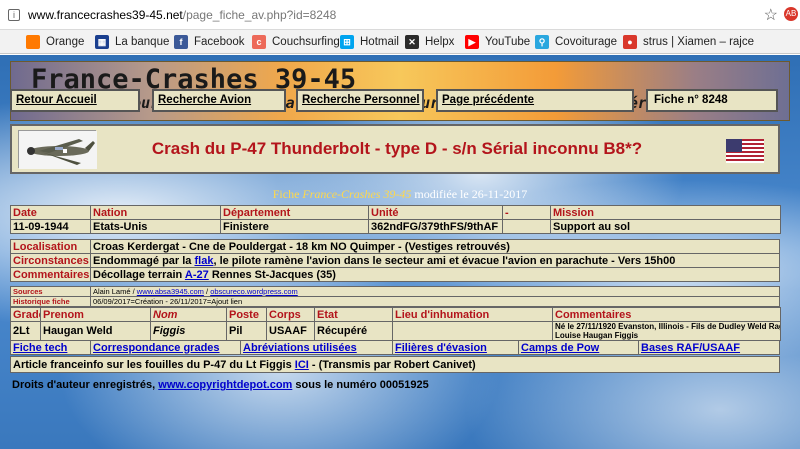  I want to click on links-cell-grades: Correspondance grades, so click(165, 347).